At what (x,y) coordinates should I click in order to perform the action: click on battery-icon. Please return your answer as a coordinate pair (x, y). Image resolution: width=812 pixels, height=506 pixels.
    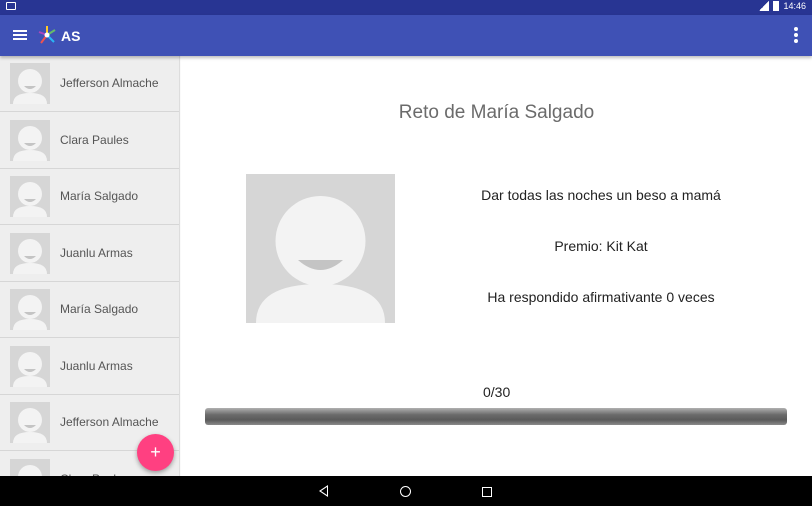
    Looking at the image, I should click on (776, 6).